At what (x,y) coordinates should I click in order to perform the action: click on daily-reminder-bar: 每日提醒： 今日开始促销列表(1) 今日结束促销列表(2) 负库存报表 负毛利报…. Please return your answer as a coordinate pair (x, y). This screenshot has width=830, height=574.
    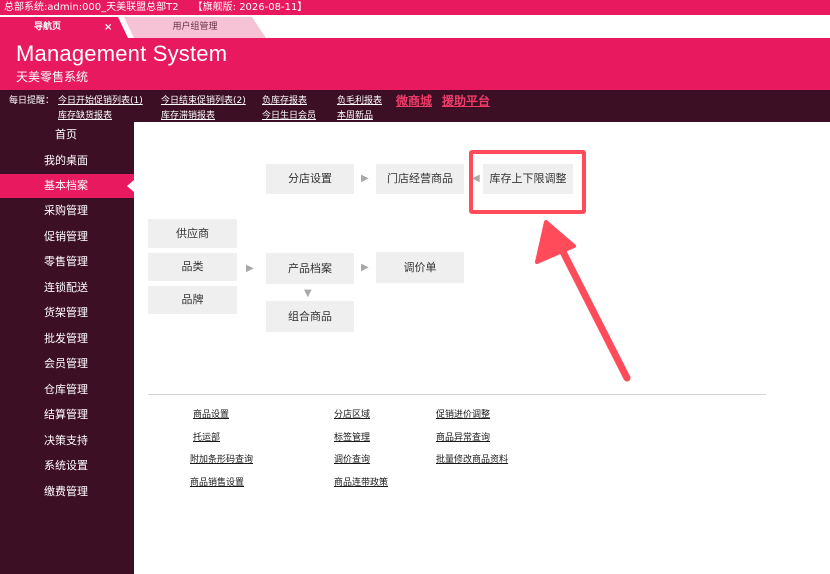
    Looking at the image, I should click on (415, 106).